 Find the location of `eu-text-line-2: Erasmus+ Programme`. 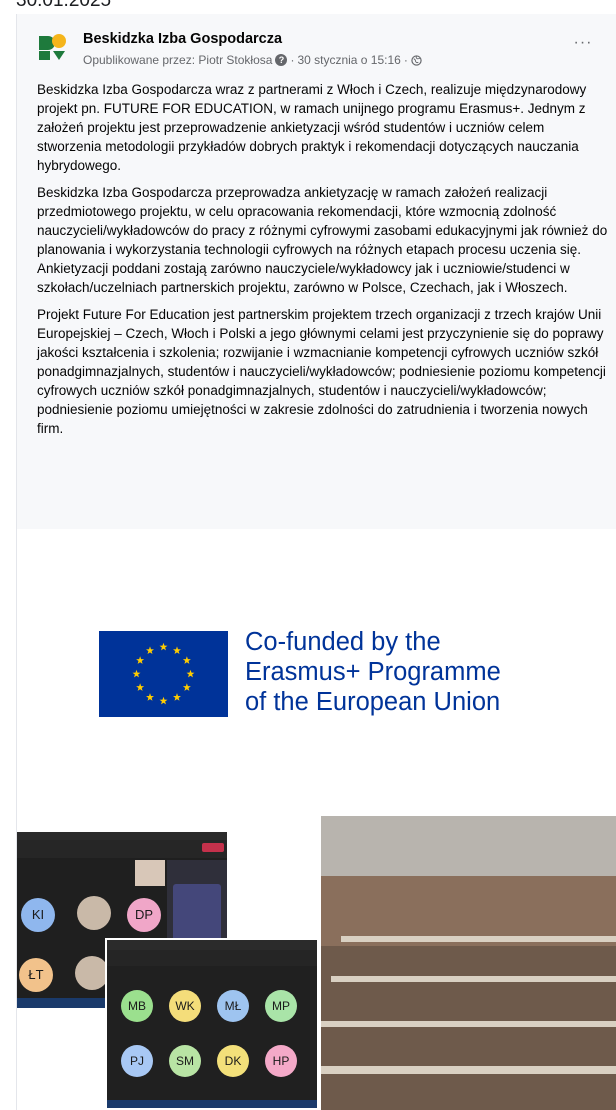

eu-text-line-2: Erasmus+ Programme is located at coordinates (373, 672).